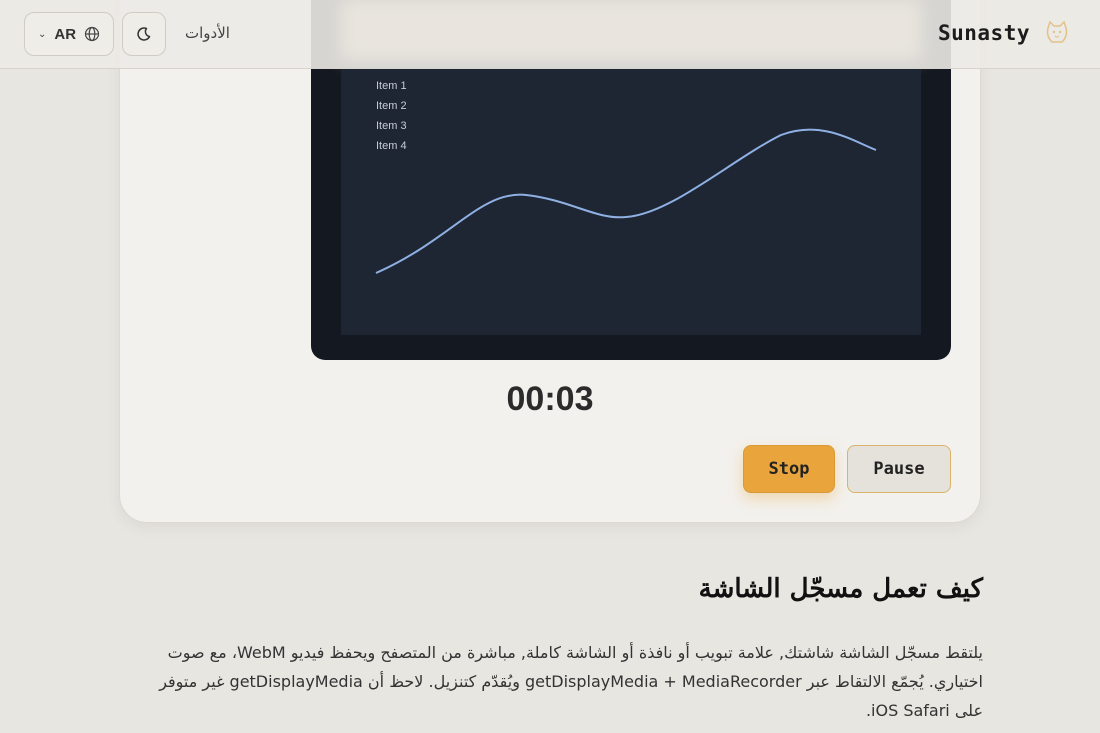  What do you see at coordinates (1057, 31) in the screenshot?
I see `cat-logo-icon` at bounding box center [1057, 31].